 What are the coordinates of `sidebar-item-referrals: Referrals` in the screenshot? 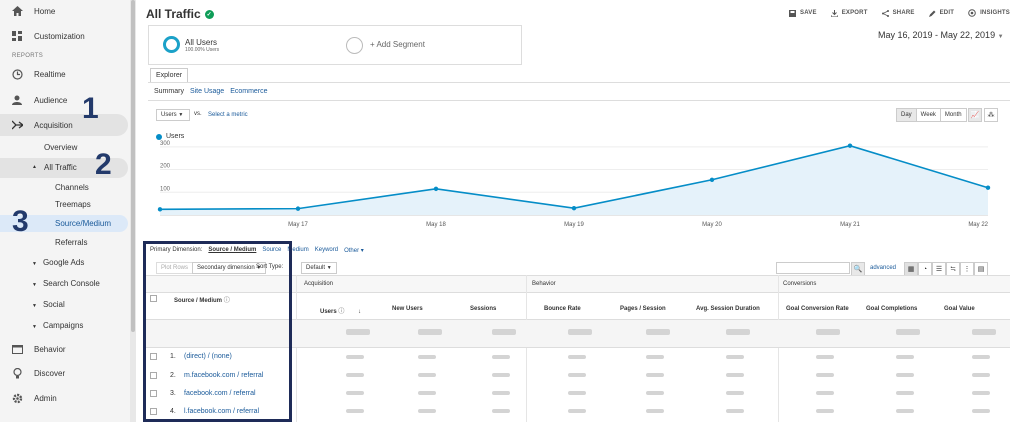 It's located at (71, 242).